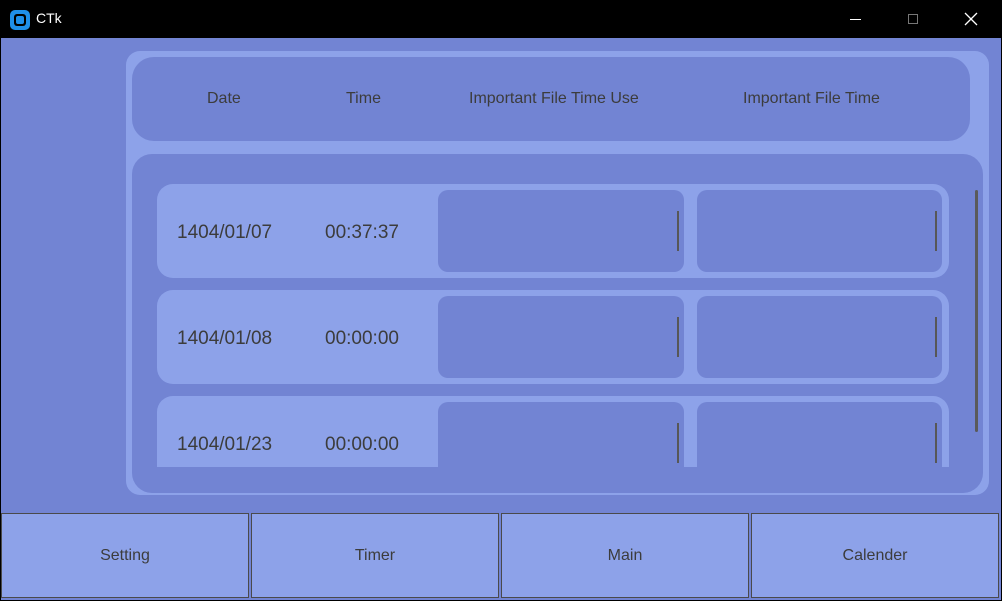  What do you see at coordinates (49, 18) in the screenshot?
I see `window-title: CTk` at bounding box center [49, 18].